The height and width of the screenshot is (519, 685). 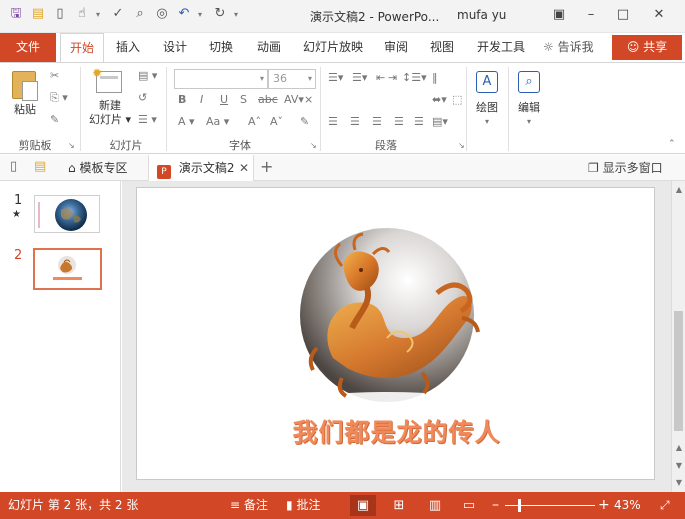 What do you see at coordinates (335, 78) in the screenshot?
I see `bullets-icon: ☰▾` at bounding box center [335, 78].